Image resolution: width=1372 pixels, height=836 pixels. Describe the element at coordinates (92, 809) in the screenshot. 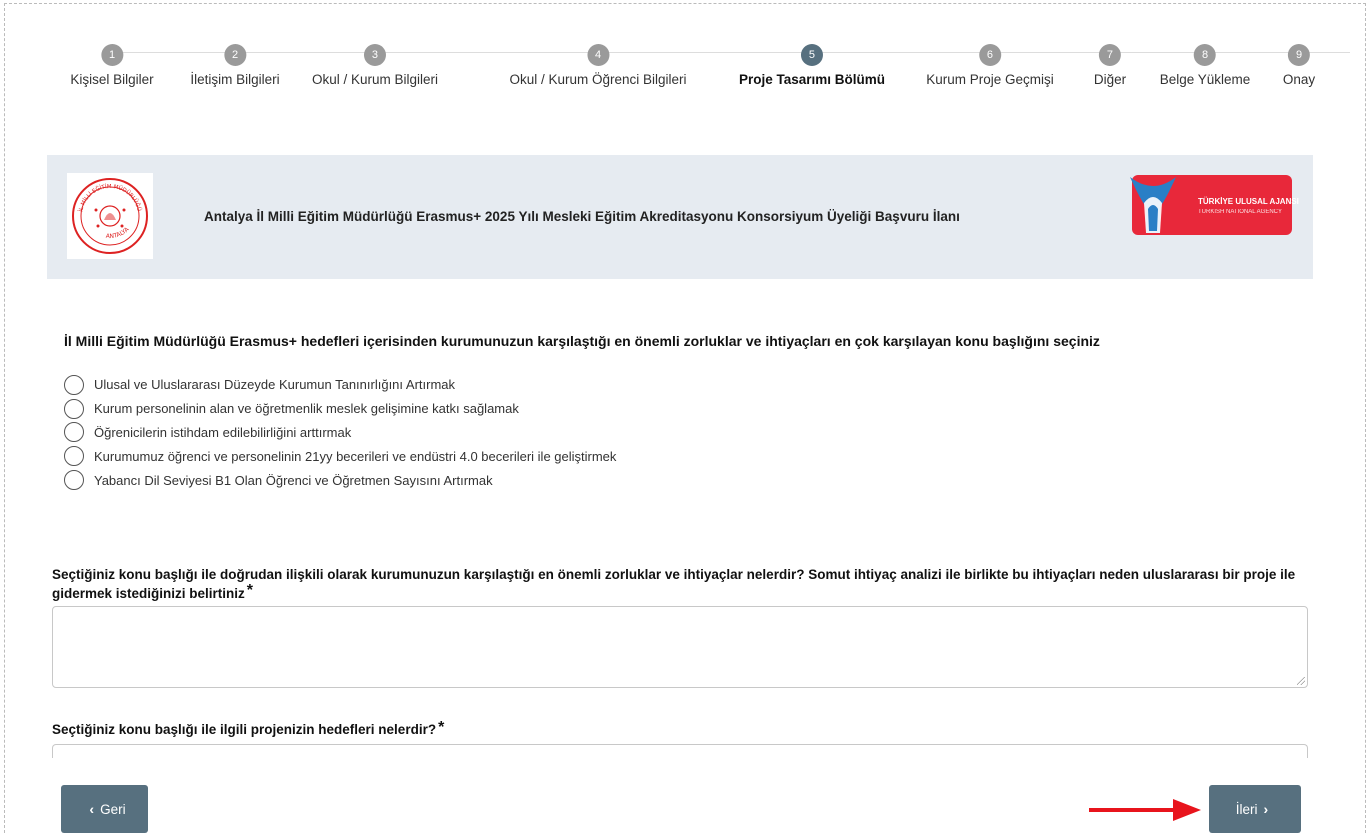

I see `chevron-left-icon: ‹` at that location.